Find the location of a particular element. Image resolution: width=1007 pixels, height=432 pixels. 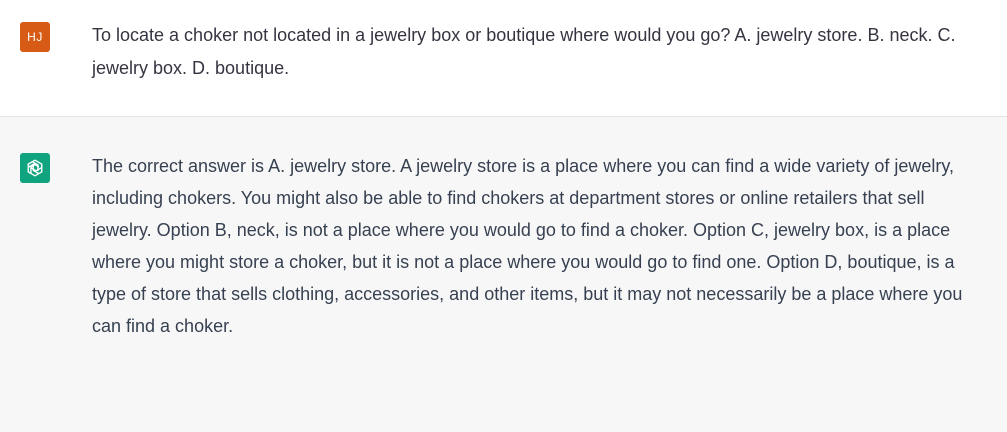

assistant-avatar is located at coordinates (35, 168).